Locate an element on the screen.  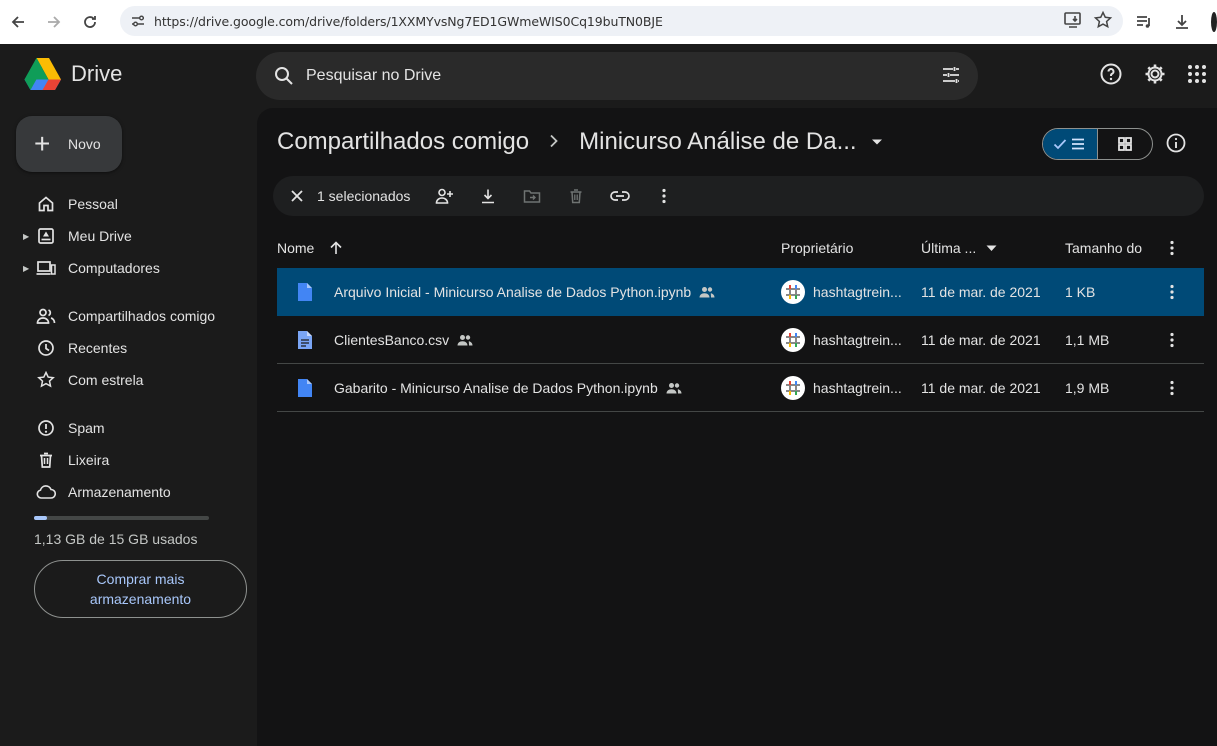
forward-button is located at coordinates (54, 22).